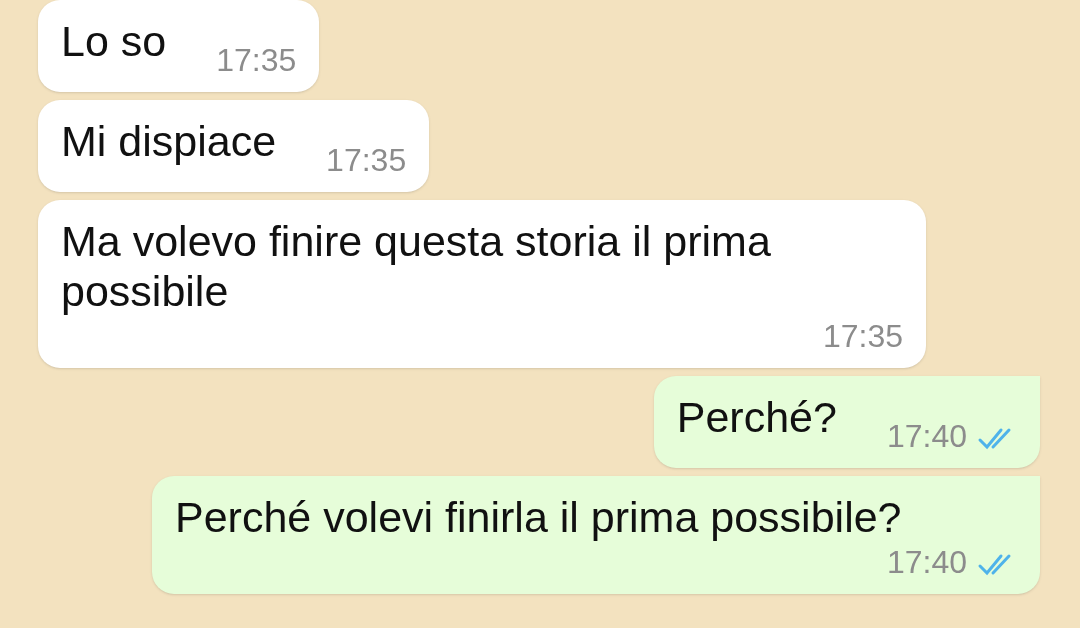 This screenshot has width=1080, height=628. I want to click on message-text: Ma volevo finire questa storia il prima possibile, so click(416, 266).